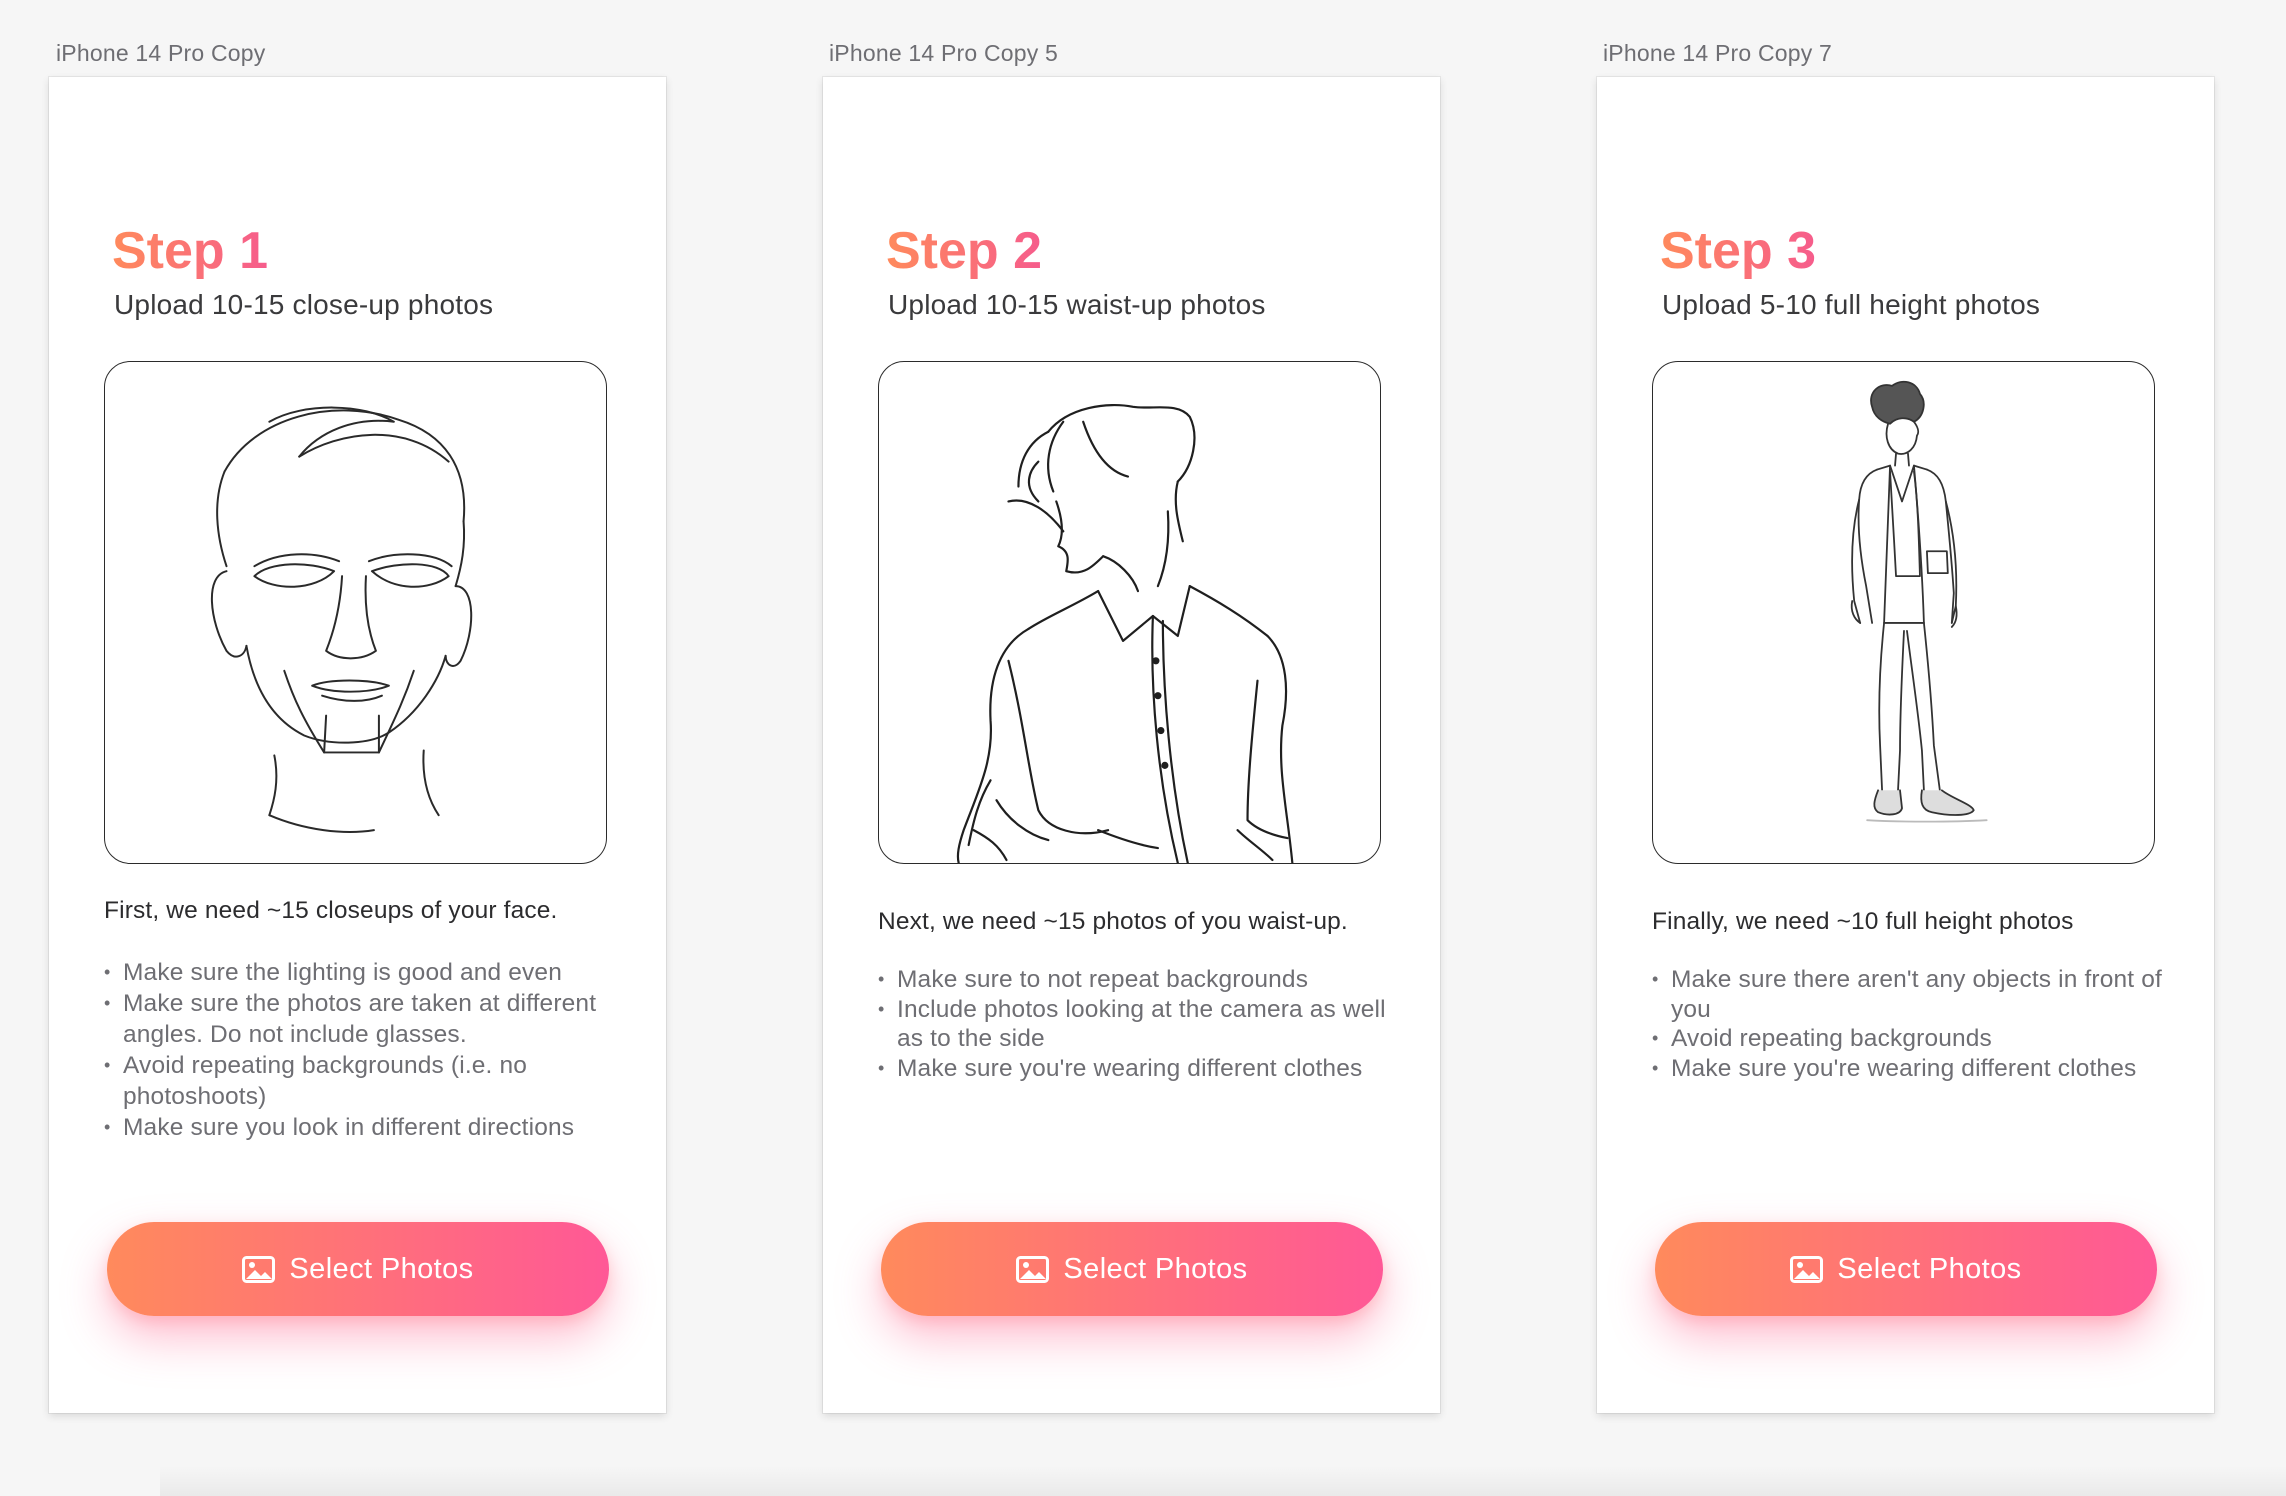 The image size is (2286, 1496). Describe the element at coordinates (1863, 921) in the screenshot. I see `intro-text: Finally, we need ~10 full height photos` at that location.